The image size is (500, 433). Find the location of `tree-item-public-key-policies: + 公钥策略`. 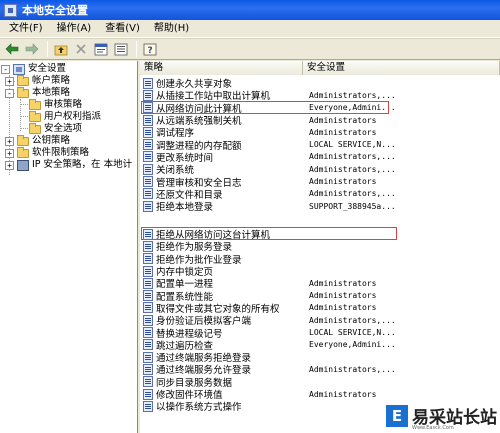

tree-item-public-key-policies: + 公钥策略 is located at coordinates (38, 140).